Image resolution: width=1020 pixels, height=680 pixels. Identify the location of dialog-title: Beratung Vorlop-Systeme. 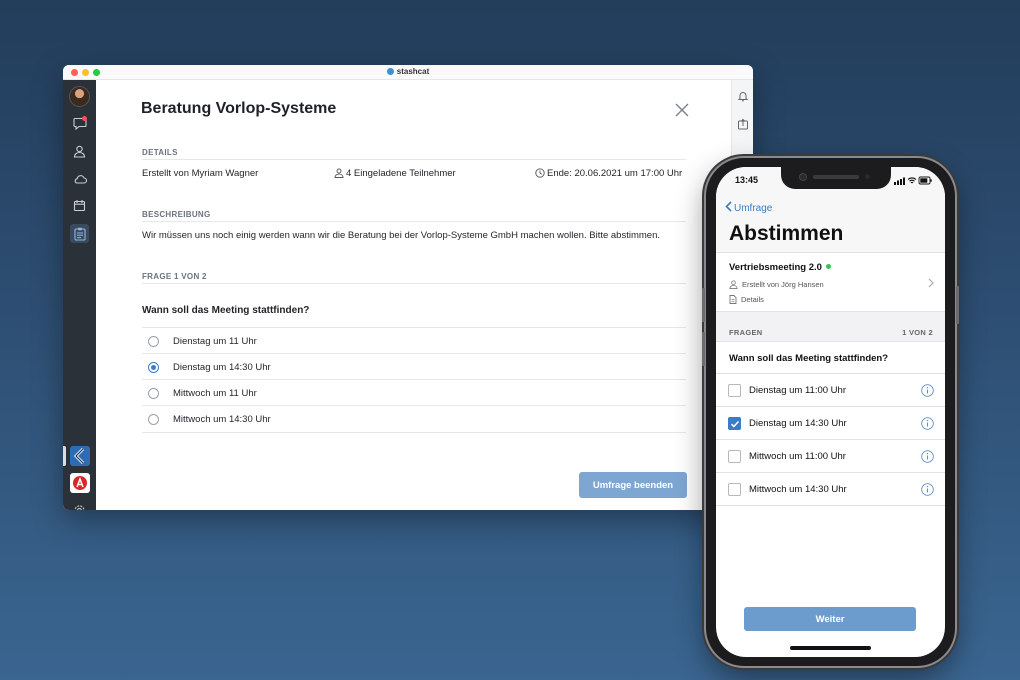
(239, 108).